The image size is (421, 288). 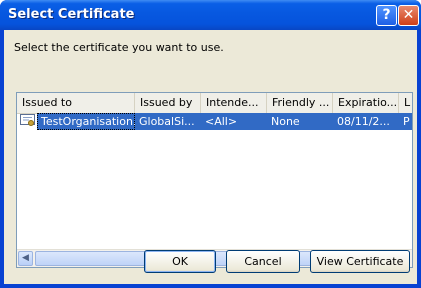 What do you see at coordinates (405, 103) in the screenshot?
I see `column-header-location: L` at bounding box center [405, 103].